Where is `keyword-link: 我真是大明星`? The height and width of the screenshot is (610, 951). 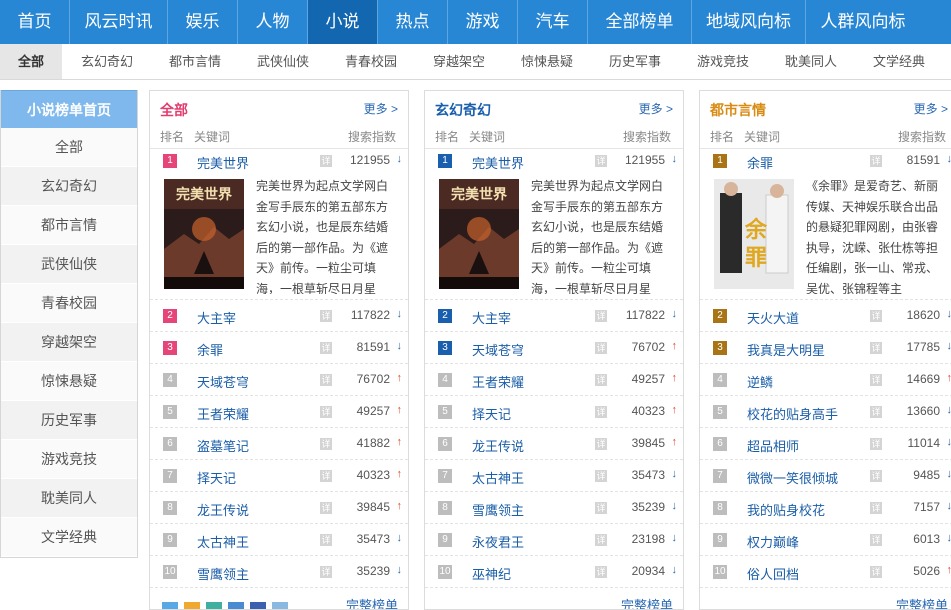
keyword-link: 我真是大明星 is located at coordinates (786, 349).